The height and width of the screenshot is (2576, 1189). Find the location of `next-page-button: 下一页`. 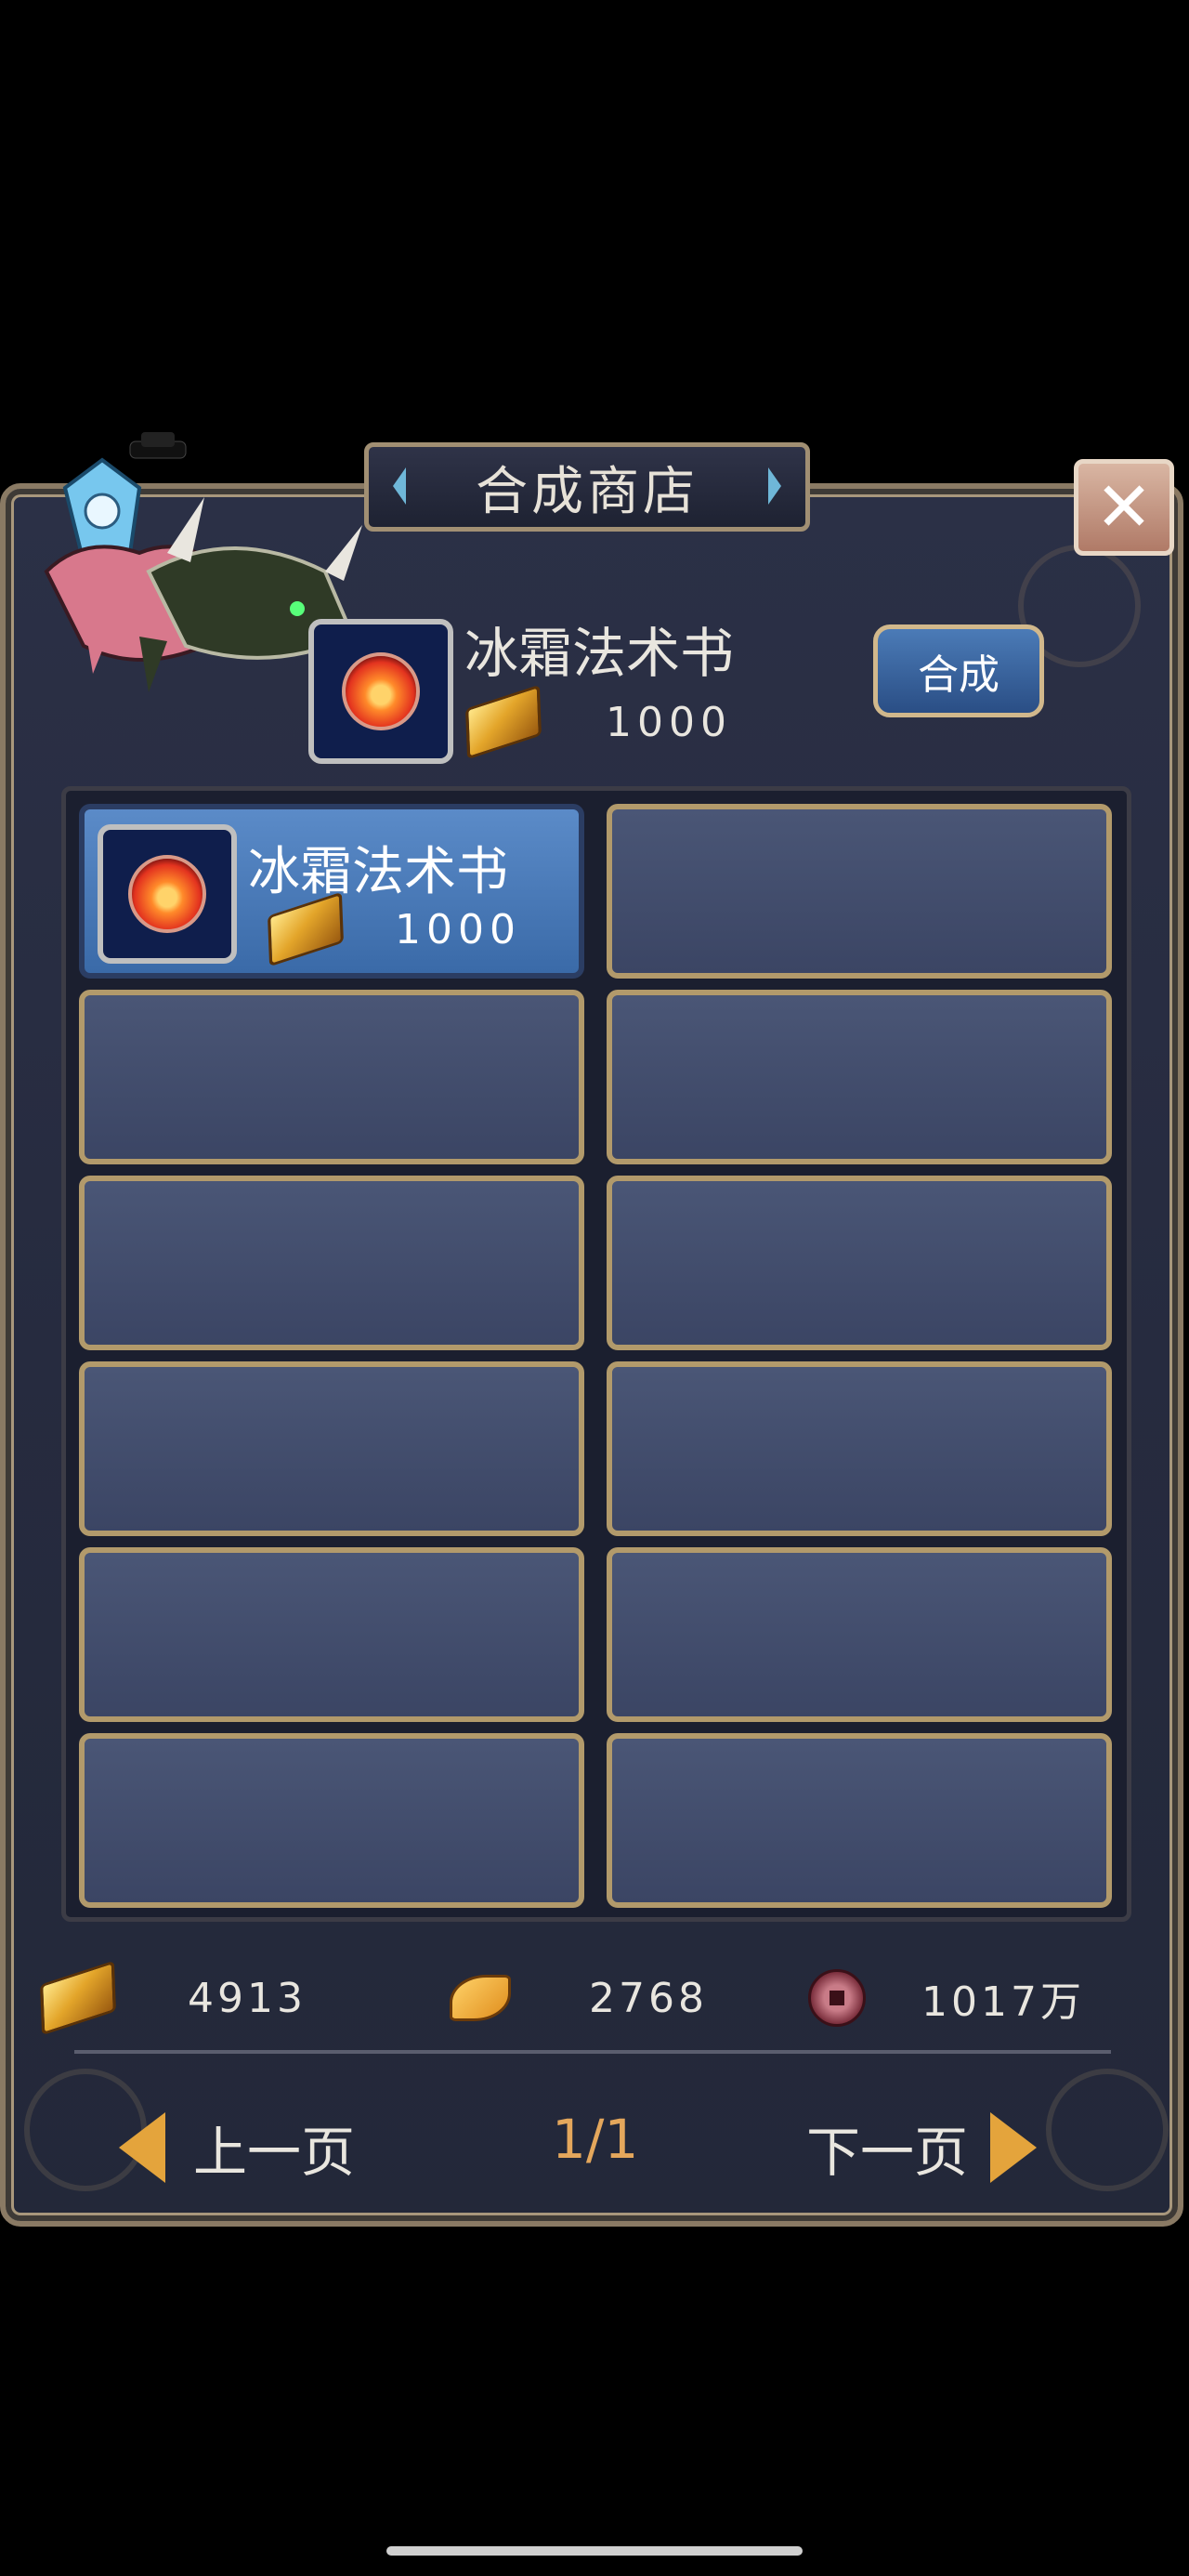

next-page-button: 下一页 is located at coordinates (922, 2148).